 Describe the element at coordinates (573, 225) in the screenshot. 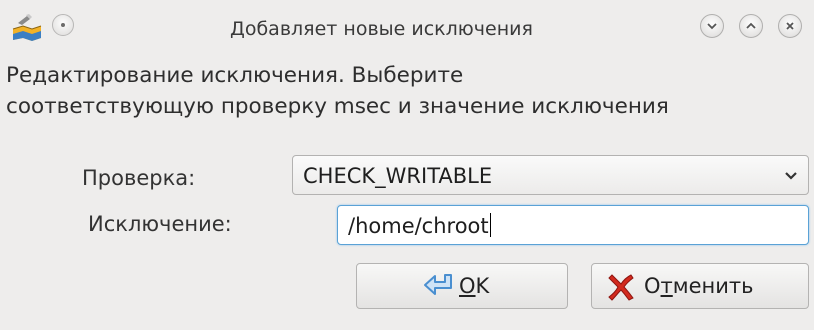

I see `exception-input: /home/chroot` at that location.